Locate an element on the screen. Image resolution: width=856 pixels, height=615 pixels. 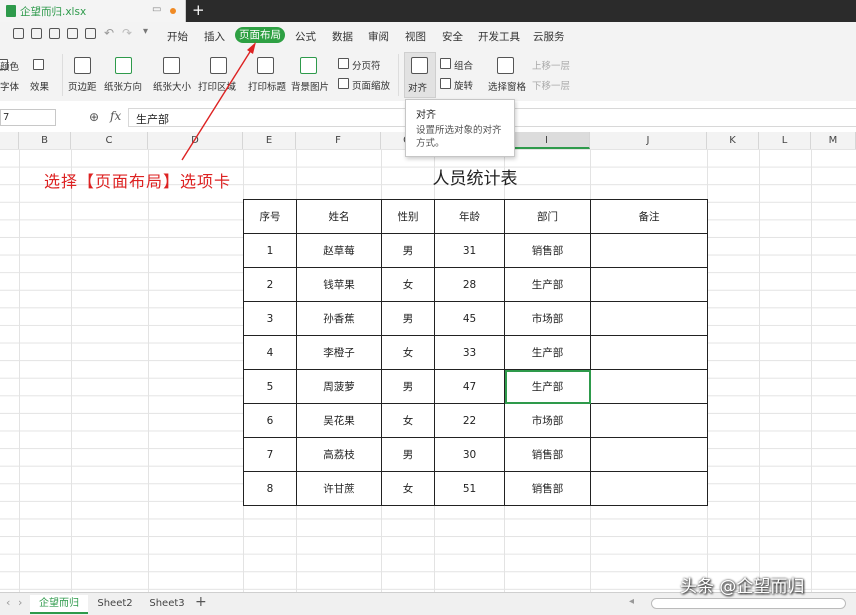
annotation-arrow is located at coordinates (218, 101).